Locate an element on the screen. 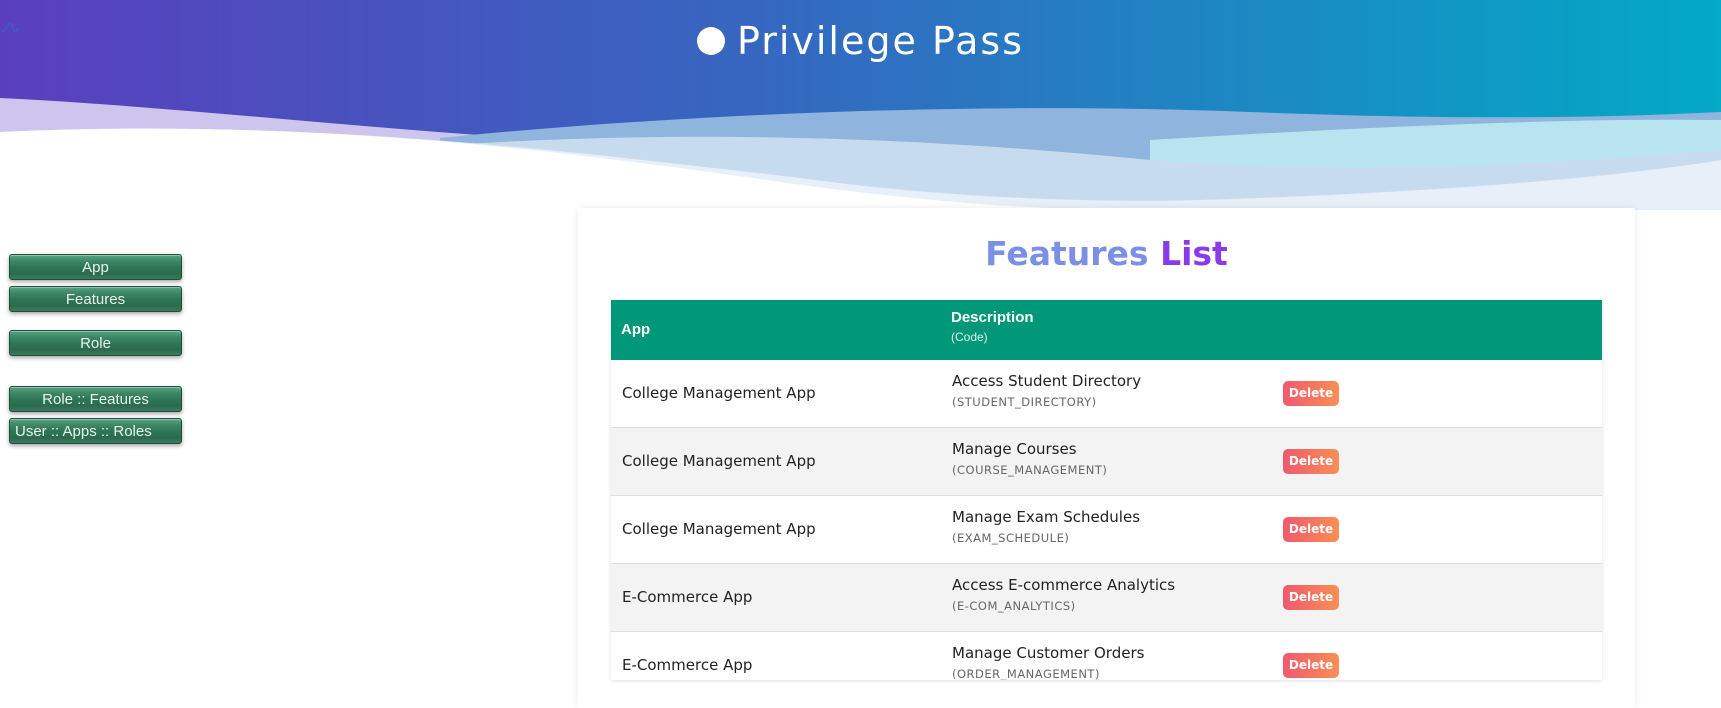  sidebar-item-role-features: Role :: Features is located at coordinates (95, 399).